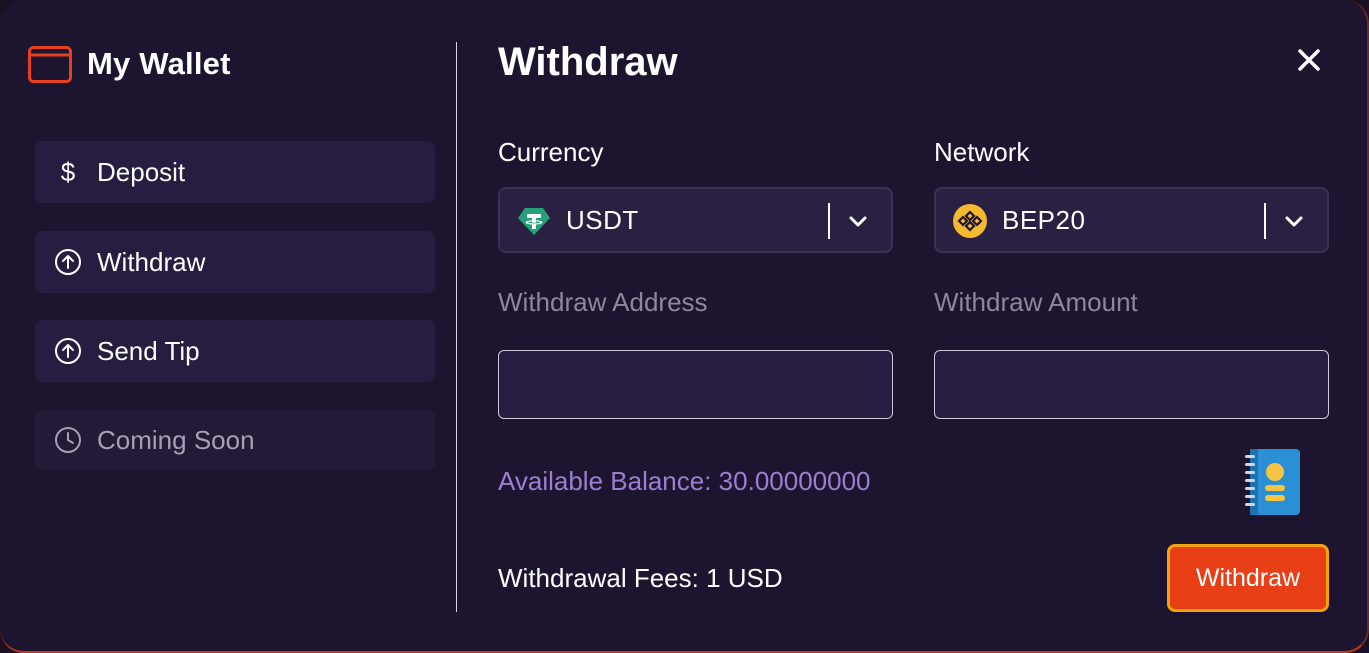 This screenshot has height=653, width=1369. What do you see at coordinates (159, 63) in the screenshot?
I see `wallet-title: My Wallet` at bounding box center [159, 63].